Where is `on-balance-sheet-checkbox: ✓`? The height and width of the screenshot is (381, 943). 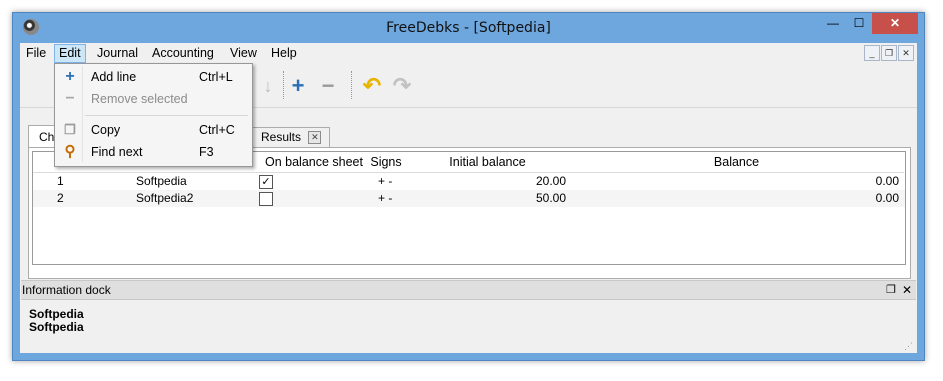 on-balance-sheet-checkbox: ✓ is located at coordinates (266, 182).